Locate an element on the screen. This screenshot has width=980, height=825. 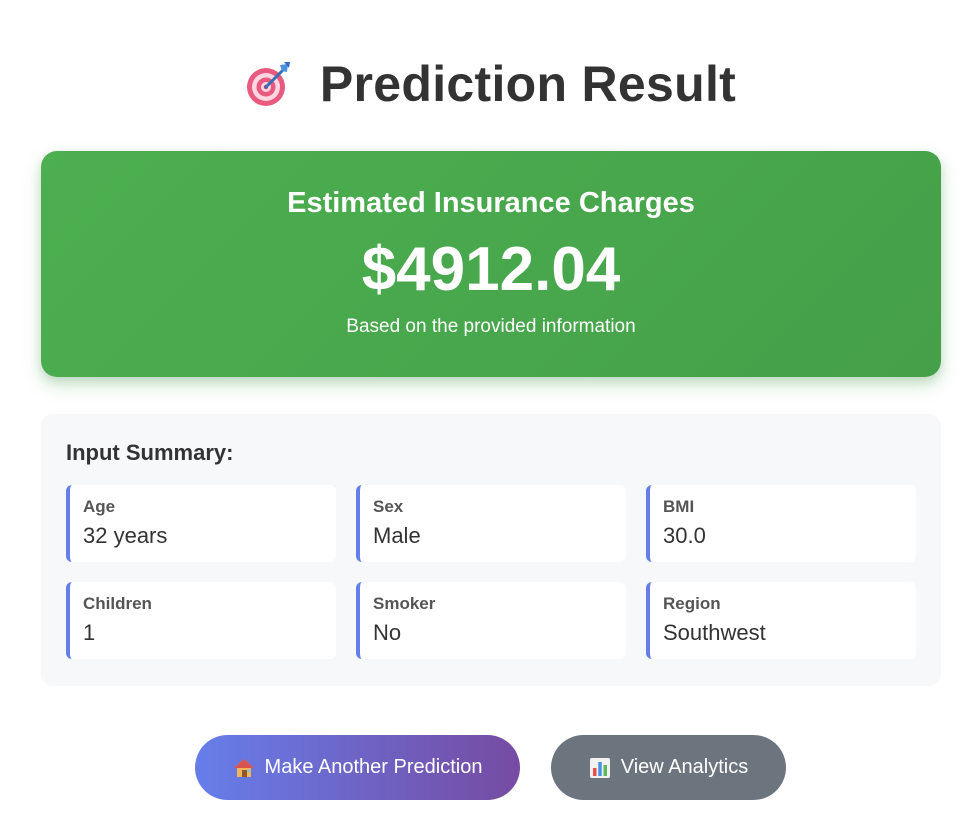
summary-item-children: Children 1 is located at coordinates (201, 620).